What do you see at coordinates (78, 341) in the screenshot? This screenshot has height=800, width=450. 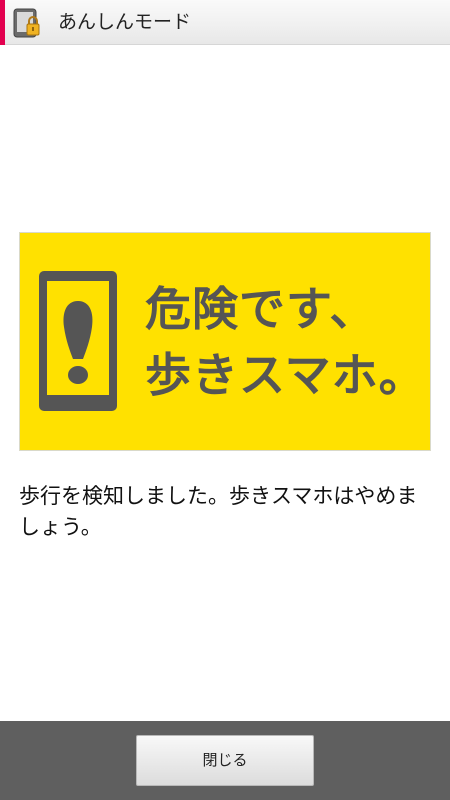 I see `phone-footprint-icon` at bounding box center [78, 341].